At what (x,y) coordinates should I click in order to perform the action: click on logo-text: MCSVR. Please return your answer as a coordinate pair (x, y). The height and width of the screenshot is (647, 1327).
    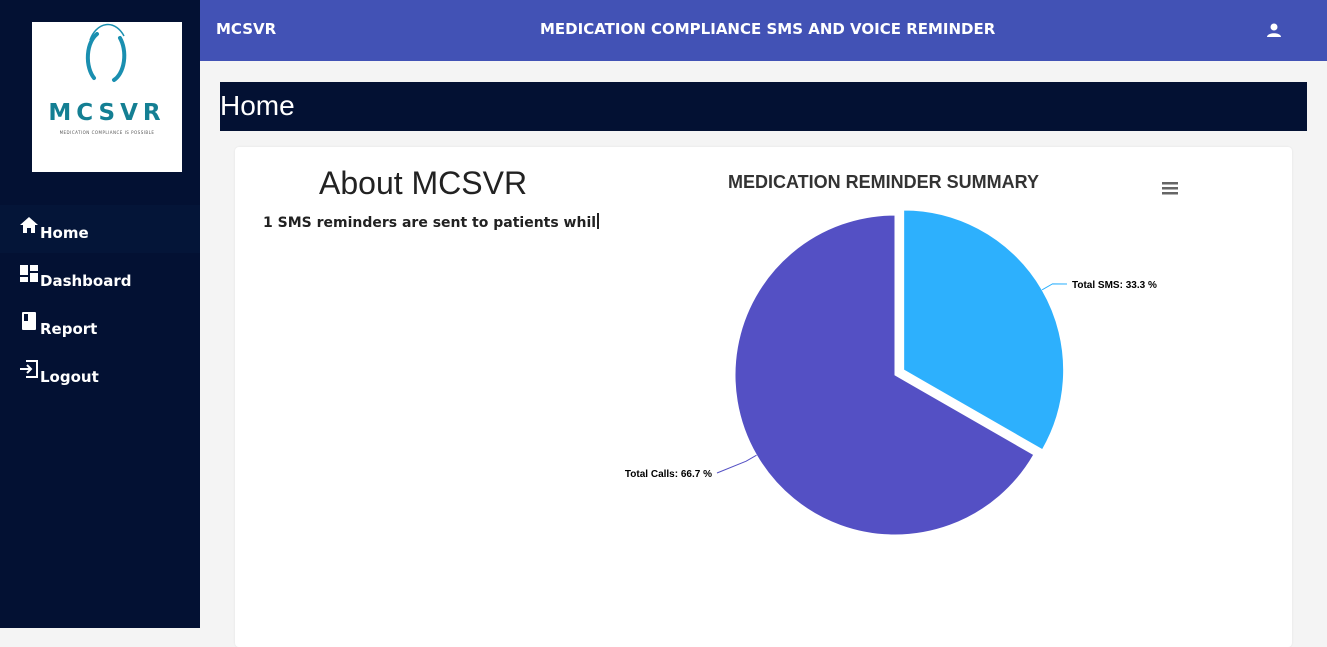
    Looking at the image, I should click on (107, 113).